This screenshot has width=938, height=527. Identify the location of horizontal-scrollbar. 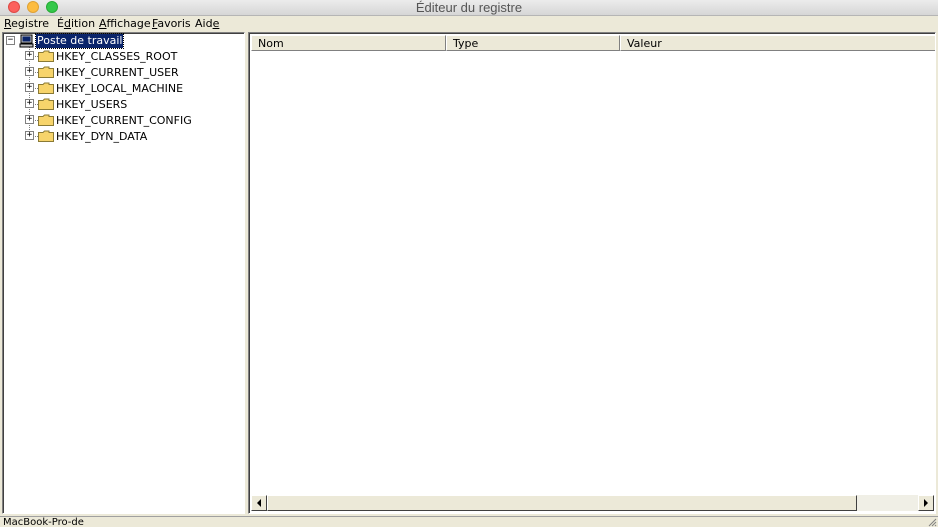
(592, 503).